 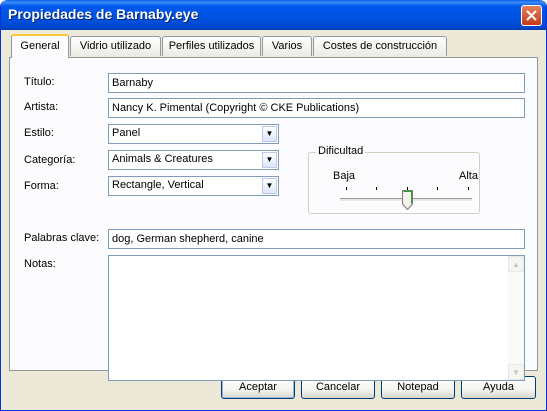 I want to click on window-title: Propiedades de Barnaby.eye, so click(x=103, y=14).